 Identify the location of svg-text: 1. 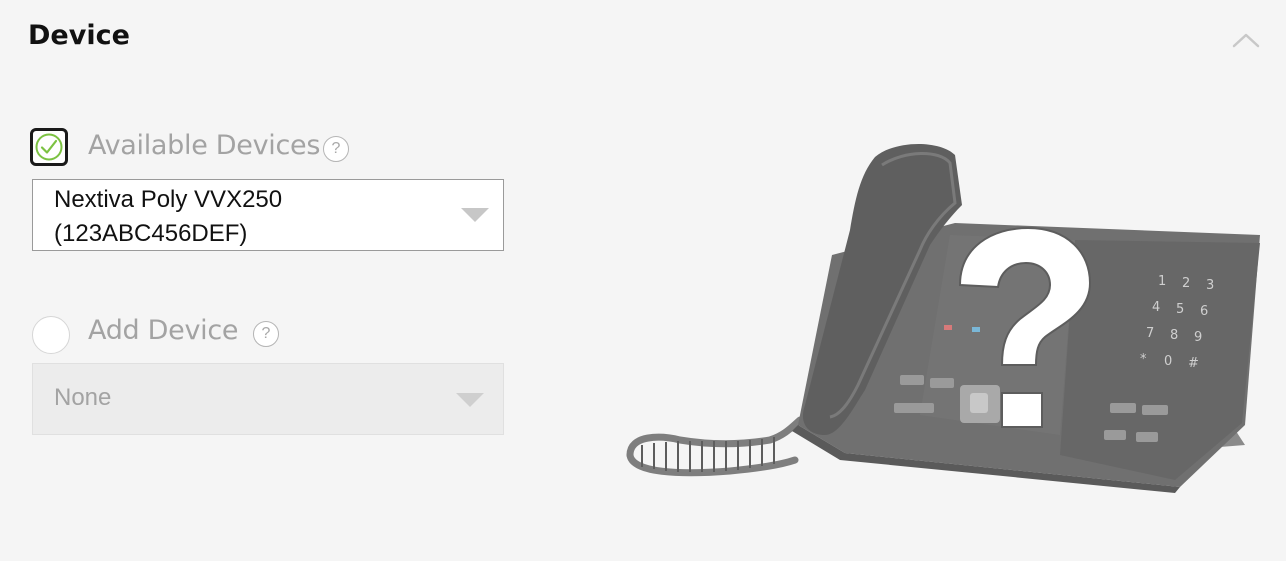
(1162, 281).